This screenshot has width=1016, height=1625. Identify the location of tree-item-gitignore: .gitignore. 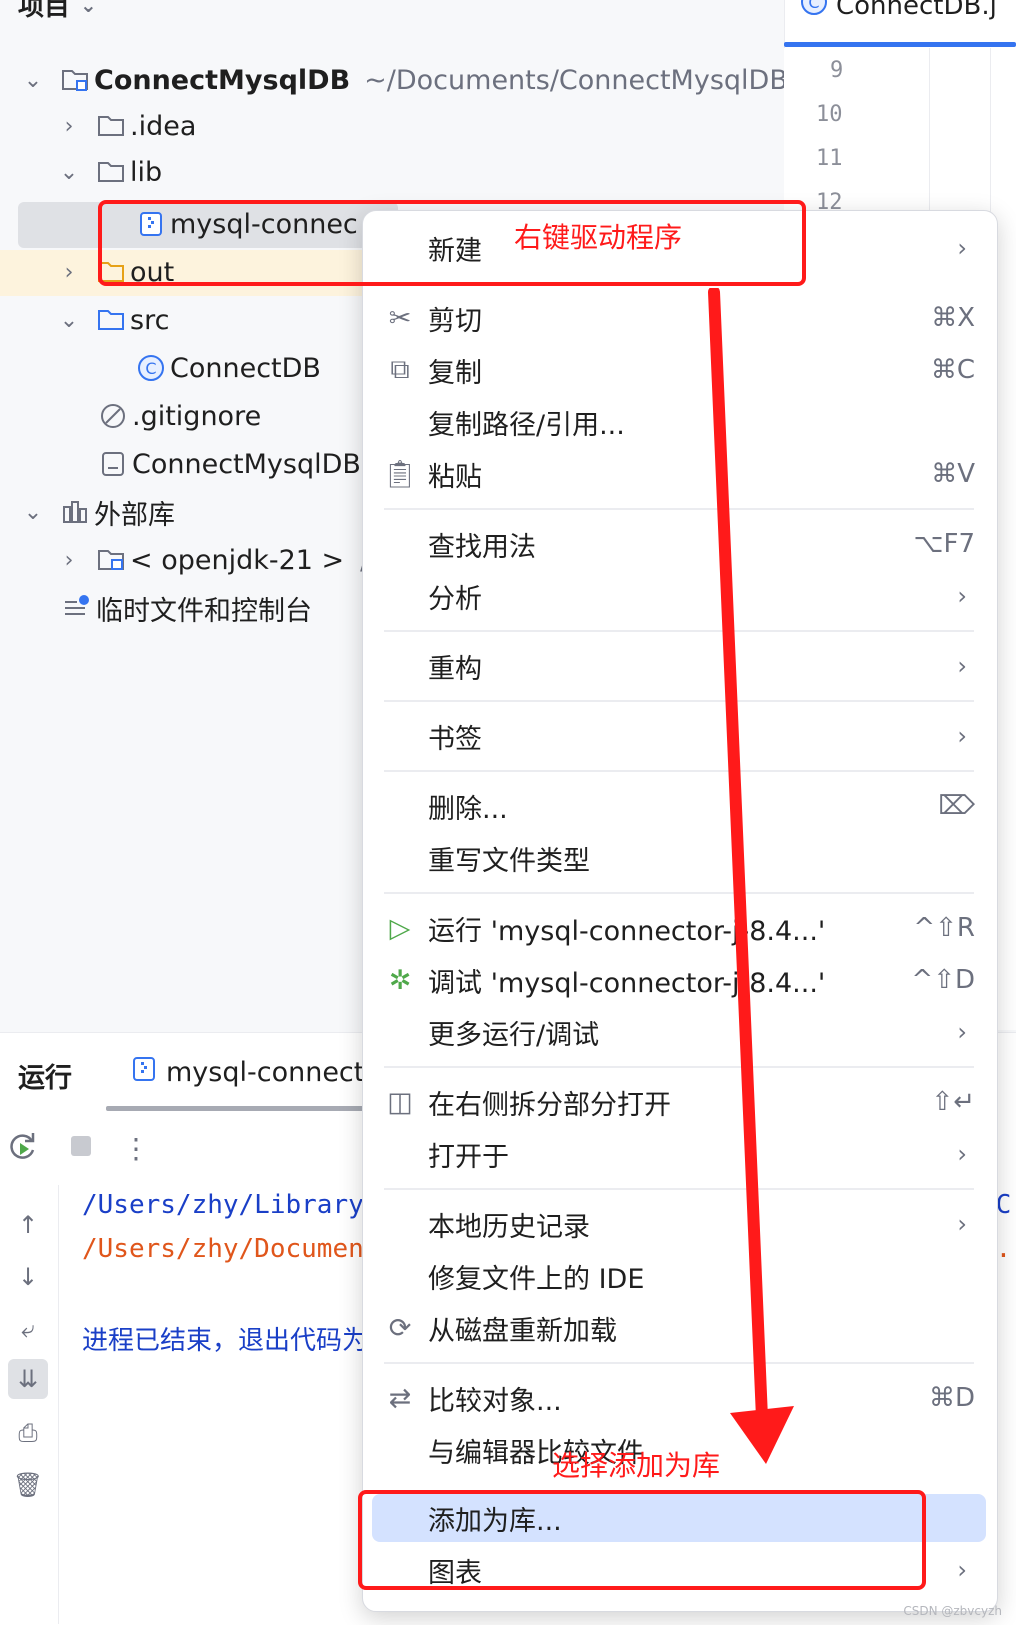
(179, 416).